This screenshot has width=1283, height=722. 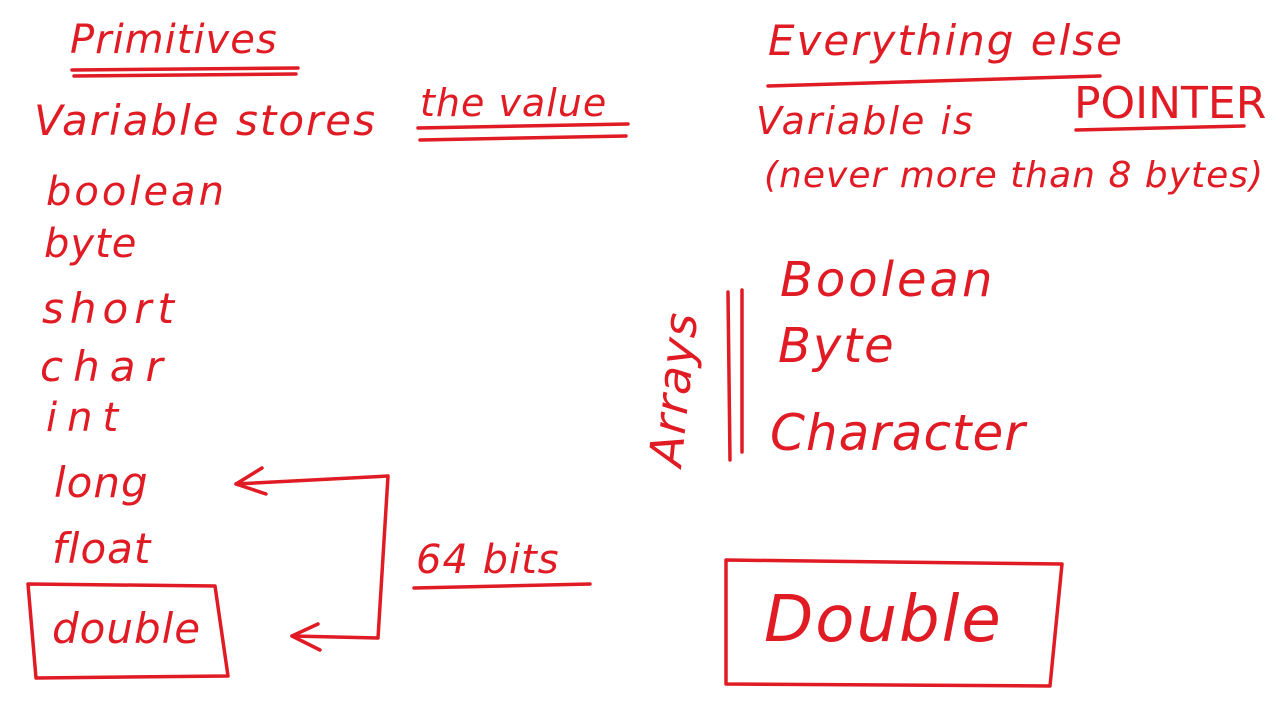 I want to click on type-int: int, so click(x=87, y=418).